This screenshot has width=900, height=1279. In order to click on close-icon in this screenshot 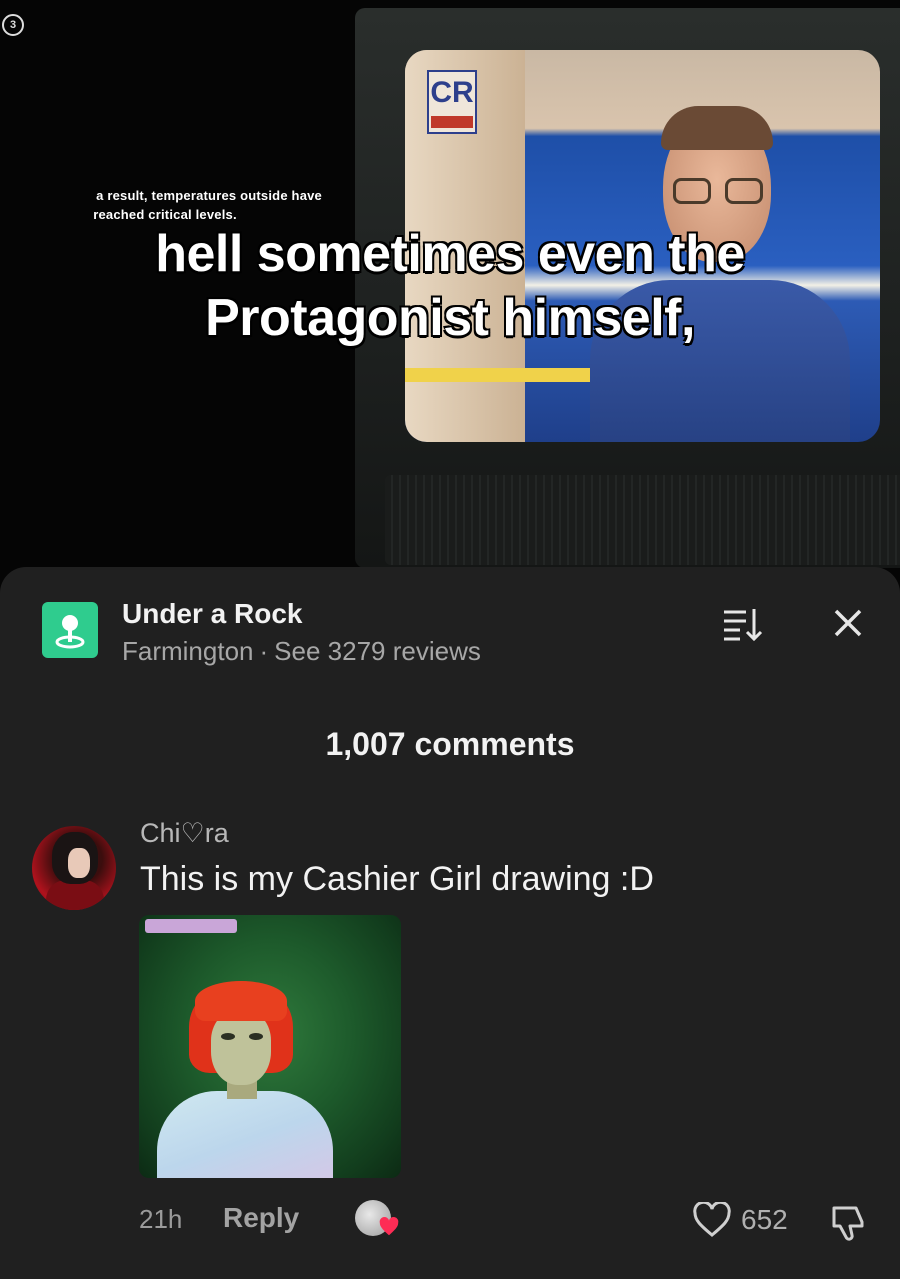, I will do `click(848, 623)`.